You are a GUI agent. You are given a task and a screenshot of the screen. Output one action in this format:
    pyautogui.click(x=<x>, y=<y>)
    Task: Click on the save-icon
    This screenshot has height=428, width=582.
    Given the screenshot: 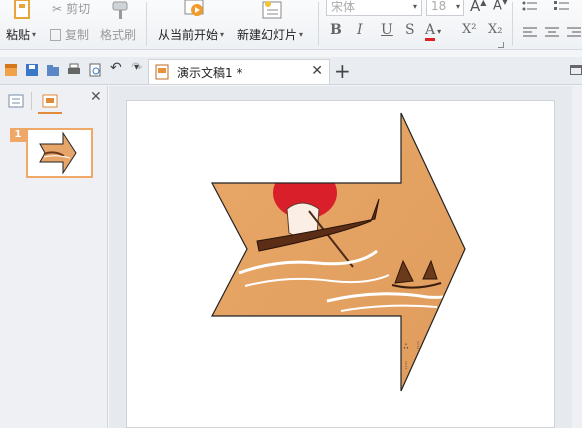 What is the action you would take?
    pyautogui.click(x=32, y=70)
    